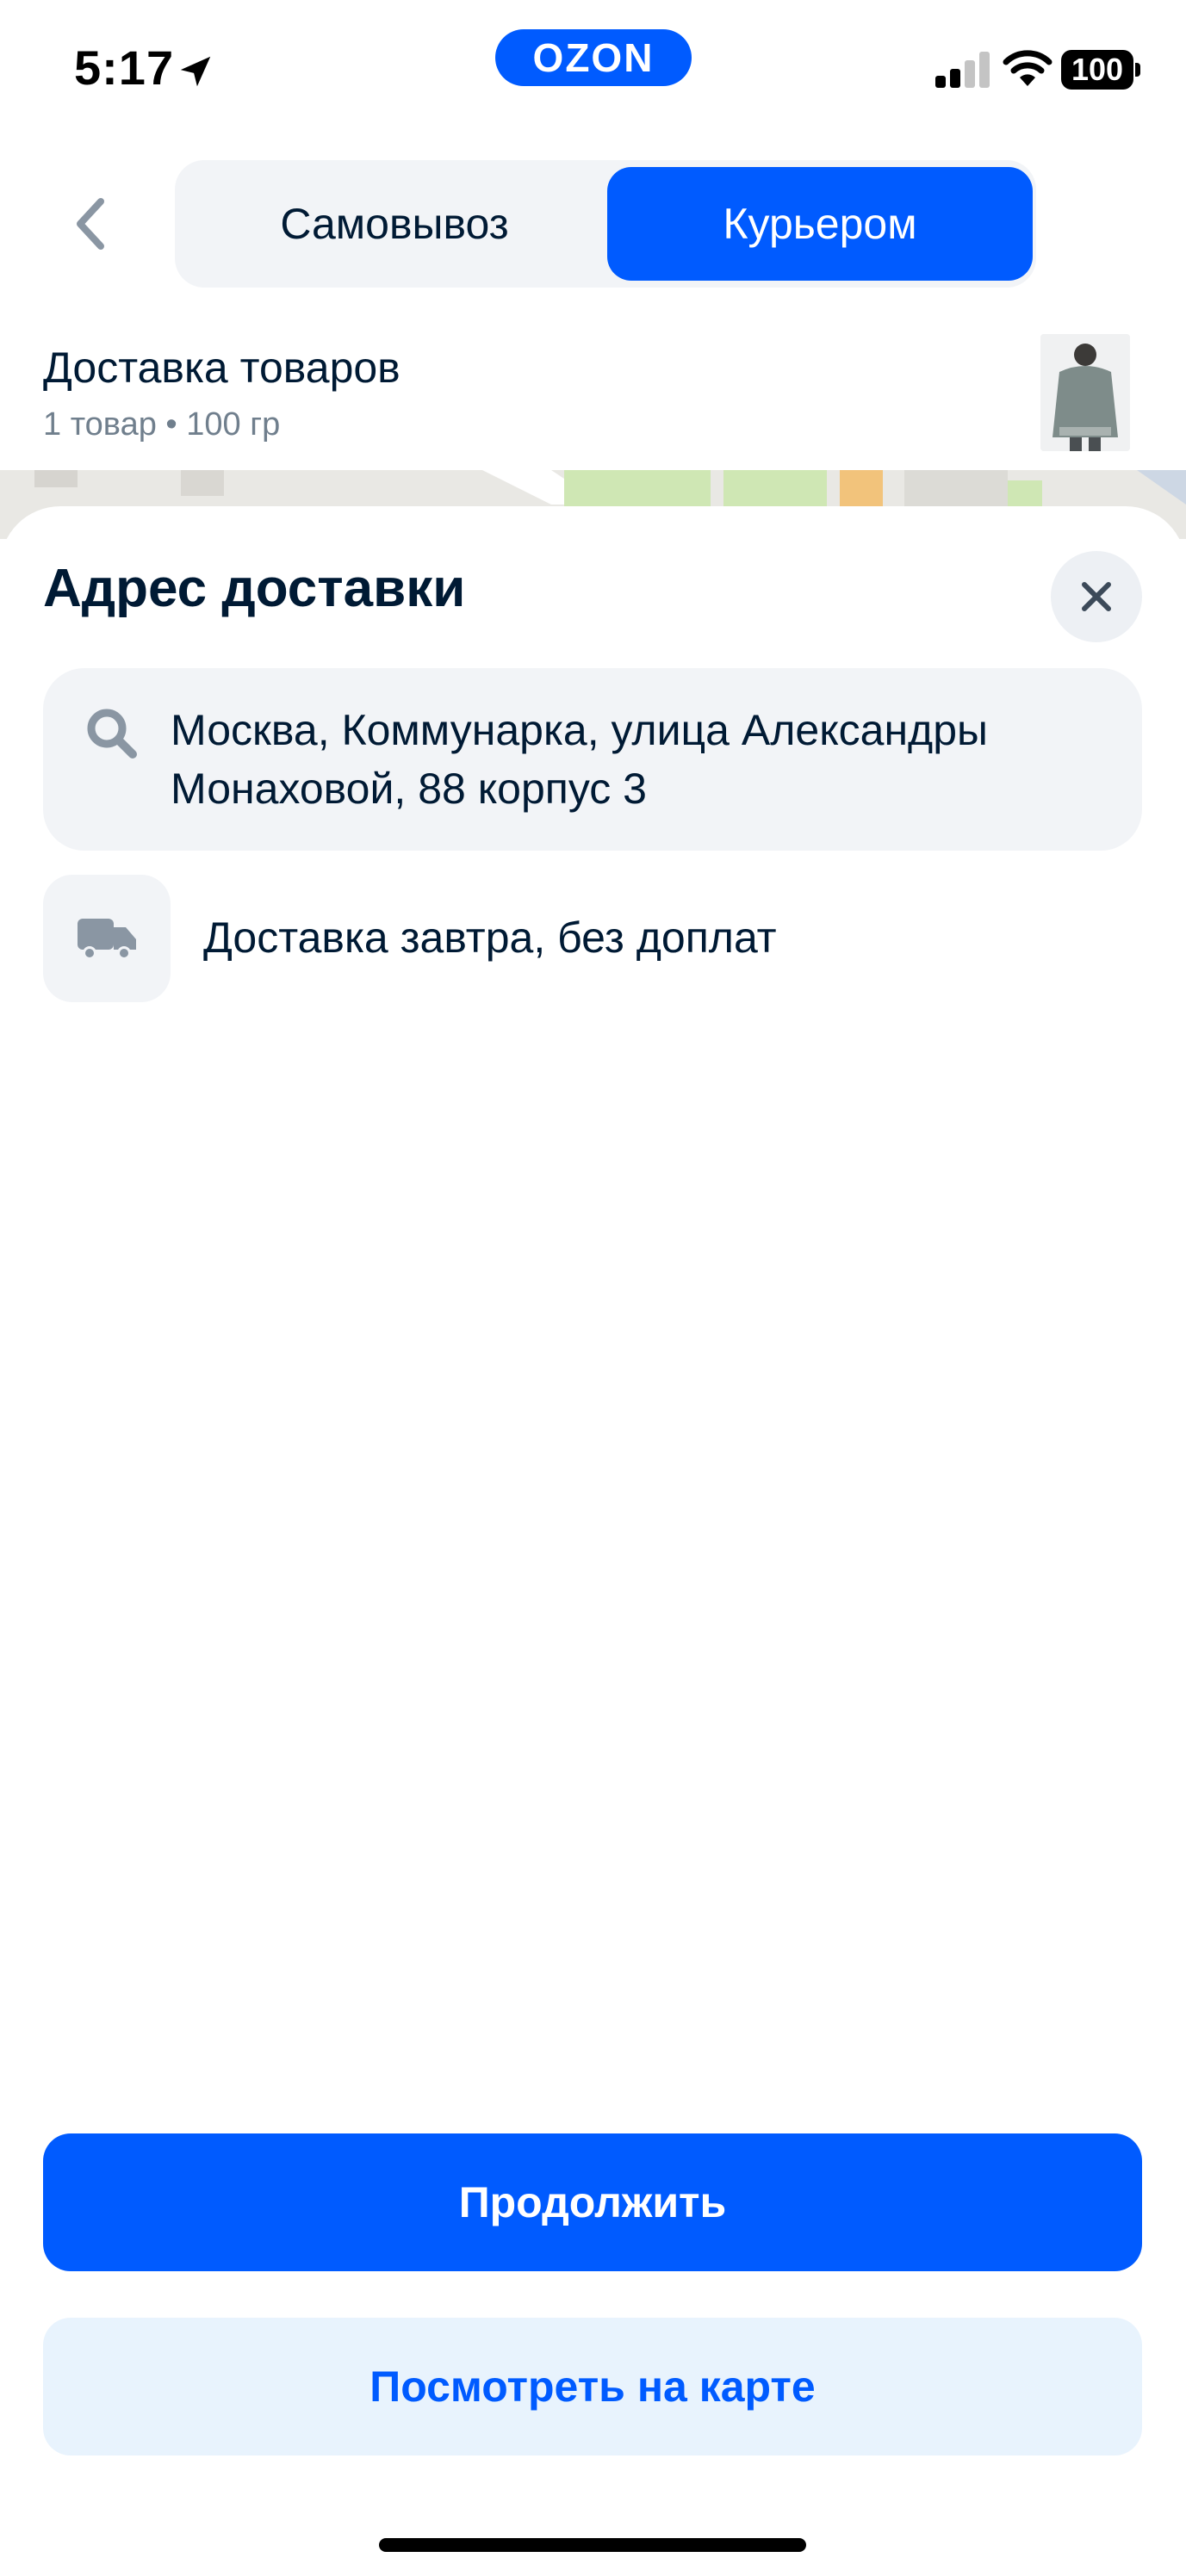  Describe the element at coordinates (820, 224) in the screenshot. I see `tab-courier: Курьером` at that location.